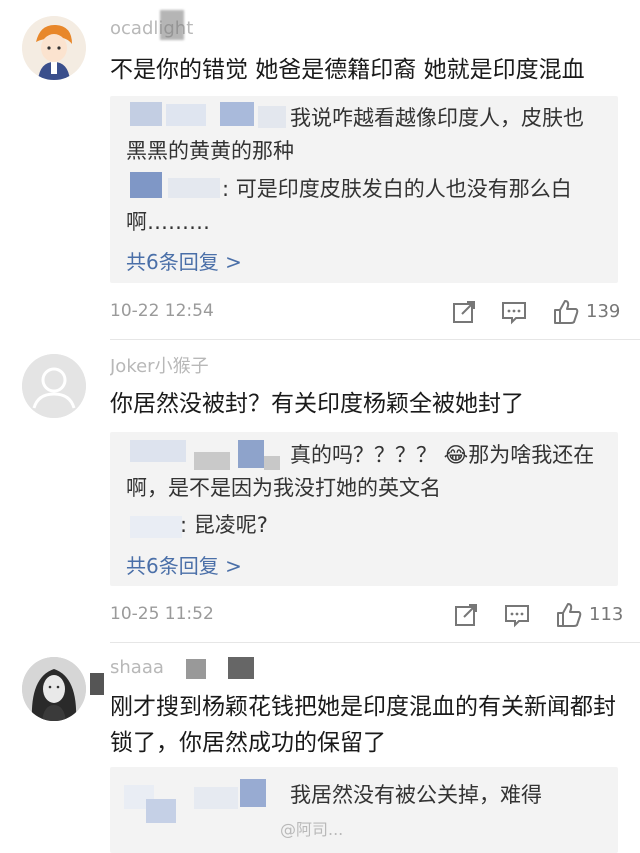 The height and width of the screenshot is (853, 640). I want to click on like-count: 139, so click(603, 311).